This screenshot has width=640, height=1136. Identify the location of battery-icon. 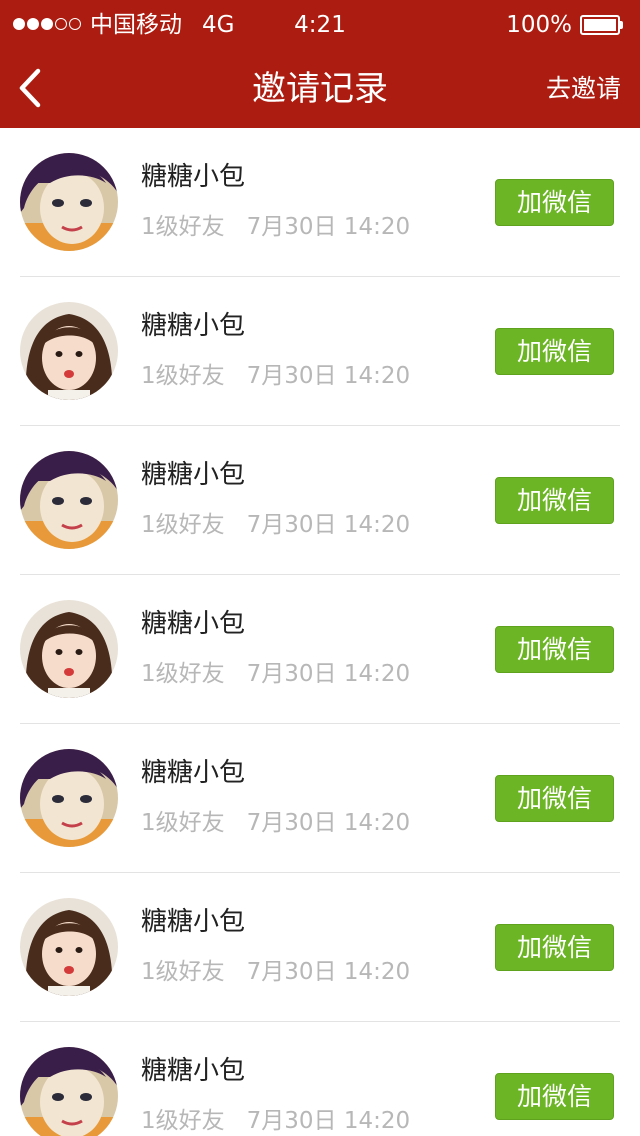
(600, 25).